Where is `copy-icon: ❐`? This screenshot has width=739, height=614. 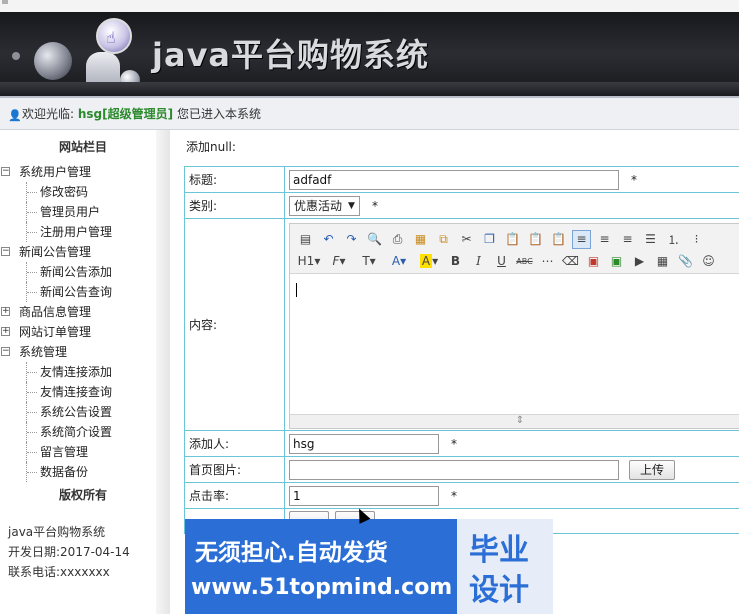 copy-icon: ❐ is located at coordinates (489, 239).